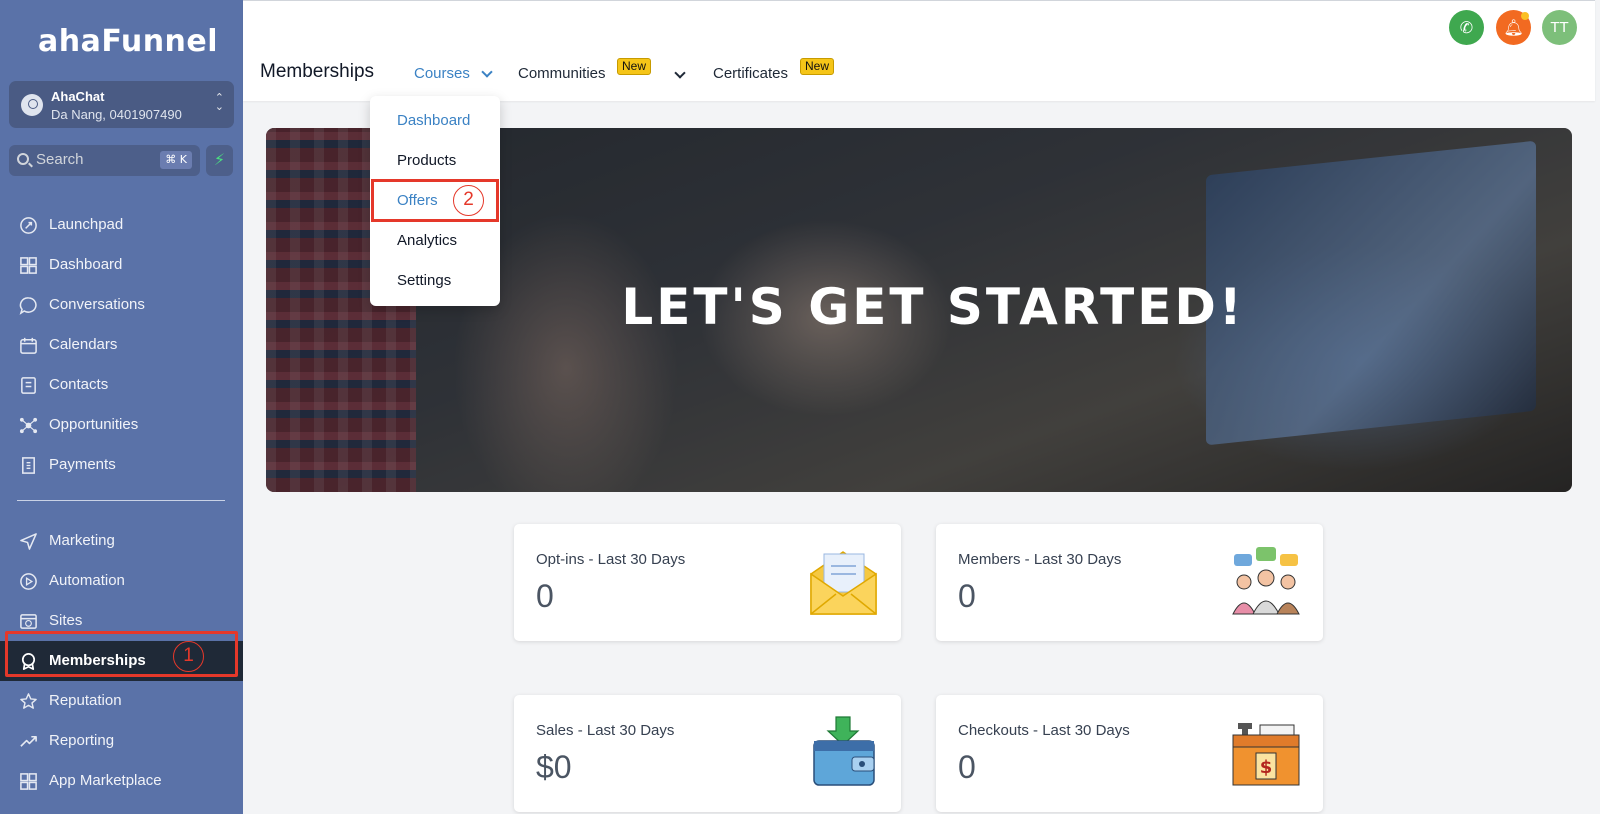 This screenshot has height=814, width=1600. What do you see at coordinates (94, 424) in the screenshot?
I see `sidebar-item-label: Opportunities` at bounding box center [94, 424].